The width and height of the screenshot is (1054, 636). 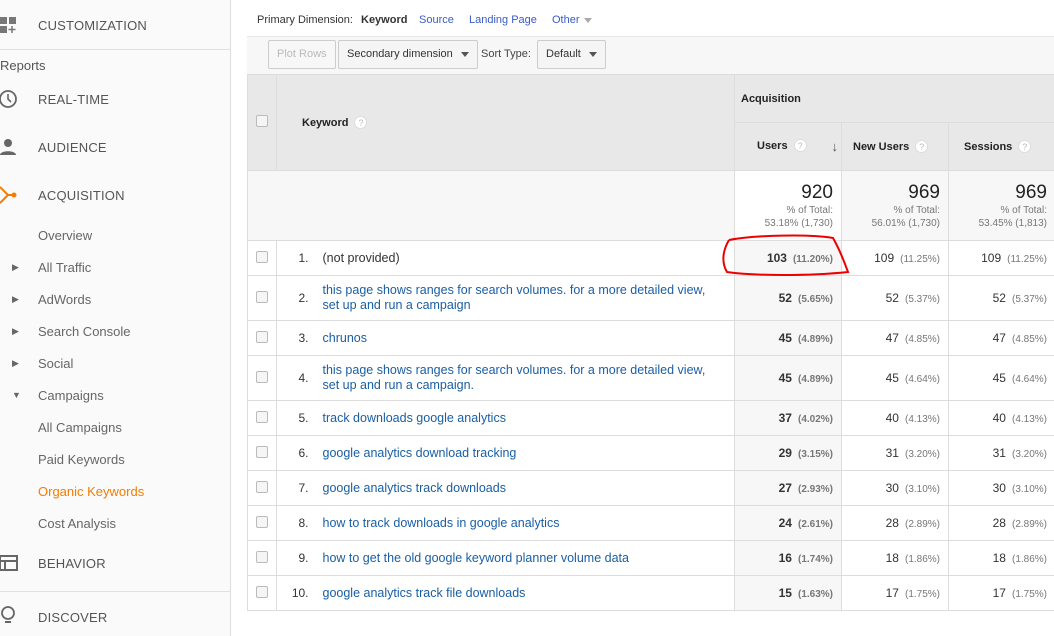 I want to click on keyword-link: google analytics track file downloads, so click(x=424, y=593).